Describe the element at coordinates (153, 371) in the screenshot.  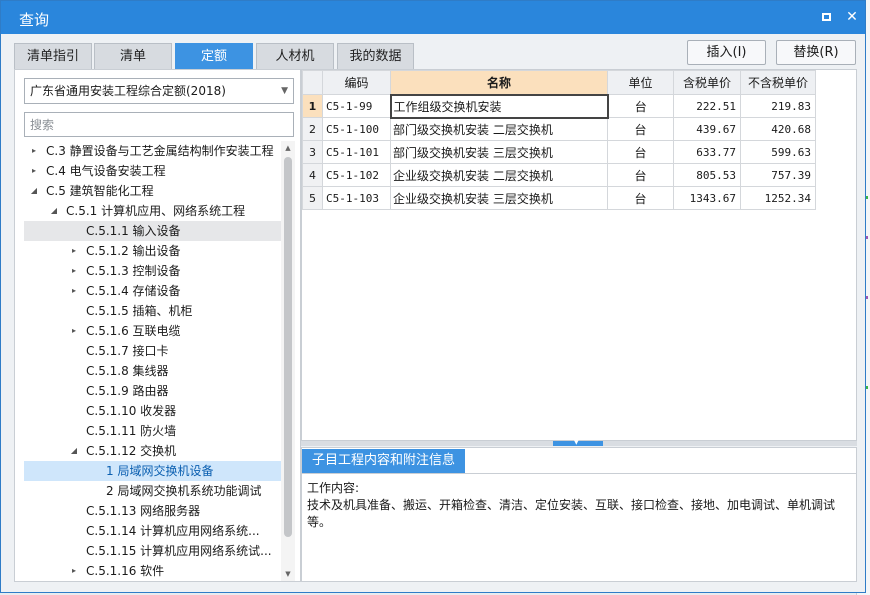
I see `tree-item: C.5.1.8 集线器` at that location.